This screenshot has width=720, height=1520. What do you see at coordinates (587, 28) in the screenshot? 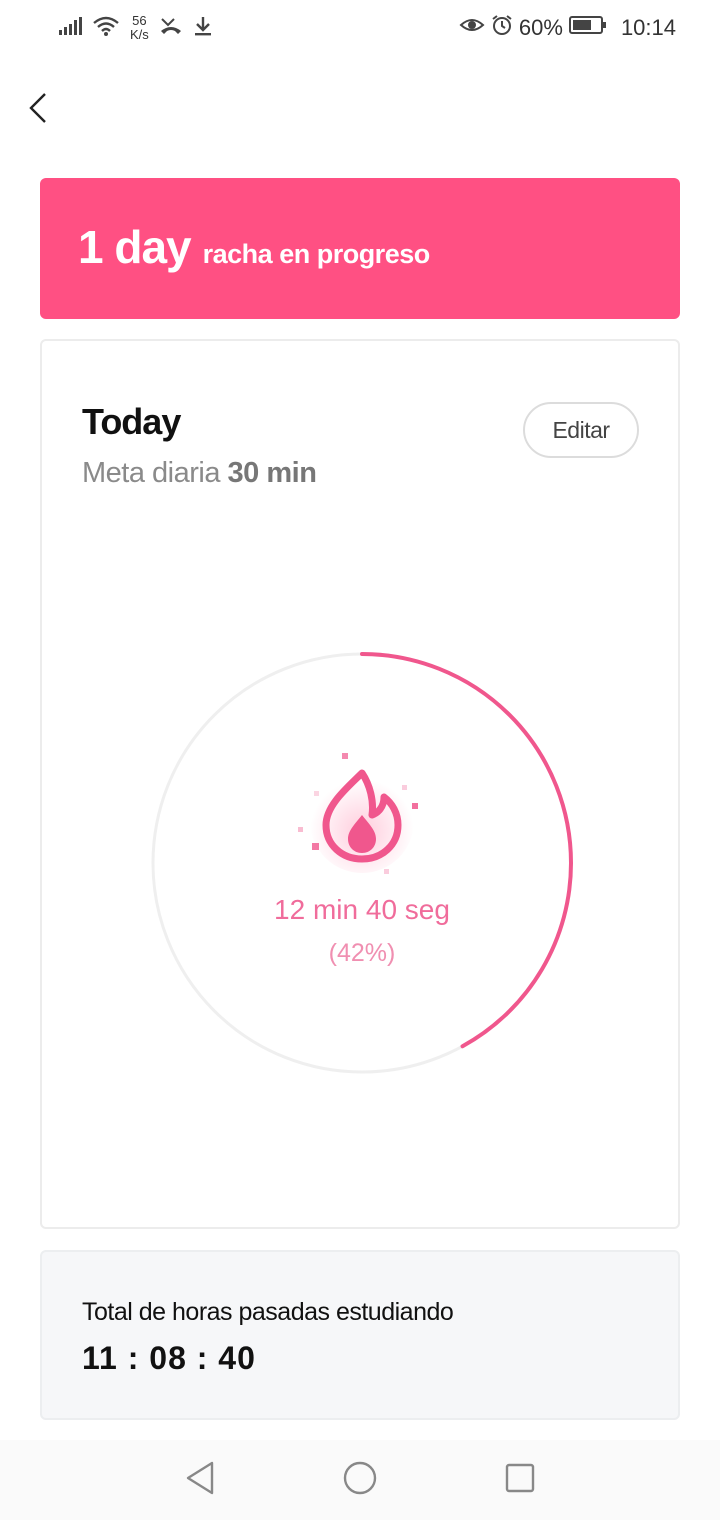
I see `battery-icon` at bounding box center [587, 28].